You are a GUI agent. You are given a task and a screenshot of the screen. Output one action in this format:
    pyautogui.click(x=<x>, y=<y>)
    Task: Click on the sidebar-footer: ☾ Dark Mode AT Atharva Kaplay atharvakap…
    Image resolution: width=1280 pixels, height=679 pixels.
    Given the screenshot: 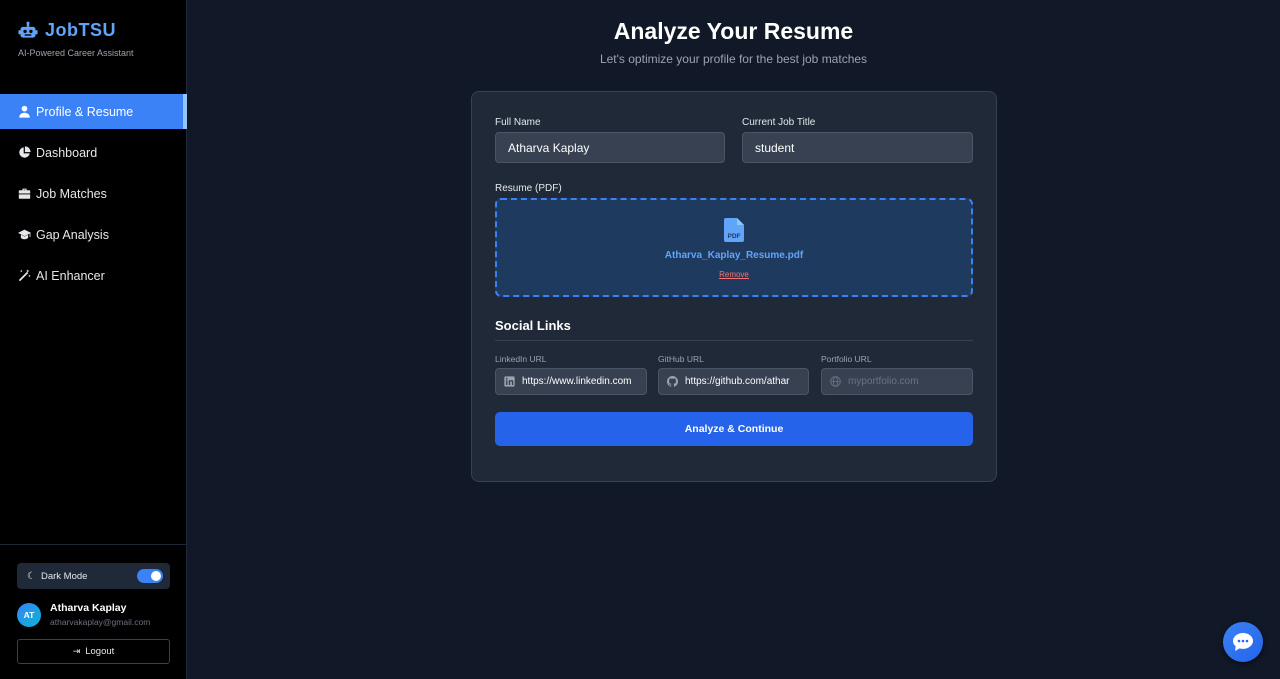 What is the action you would take?
    pyautogui.click(x=93, y=611)
    